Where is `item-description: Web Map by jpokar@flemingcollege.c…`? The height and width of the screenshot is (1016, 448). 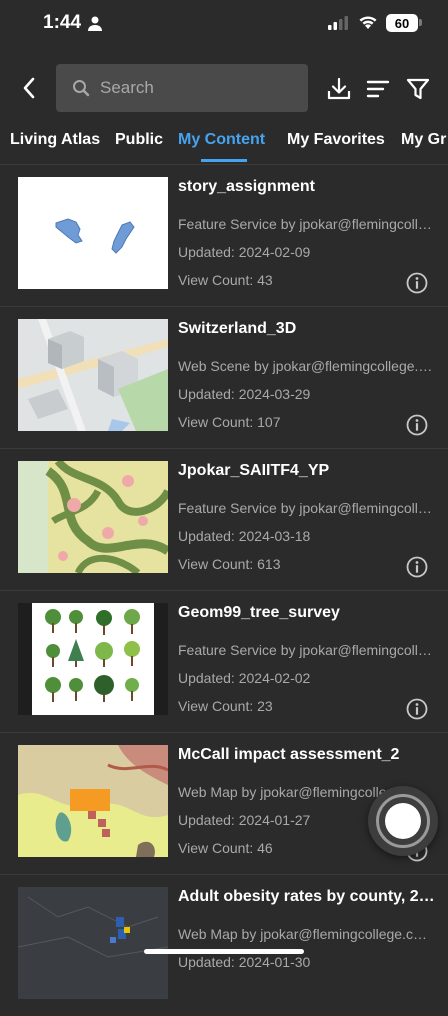 item-description: Web Map by jpokar@flemingcollege.c… is located at coordinates (302, 934).